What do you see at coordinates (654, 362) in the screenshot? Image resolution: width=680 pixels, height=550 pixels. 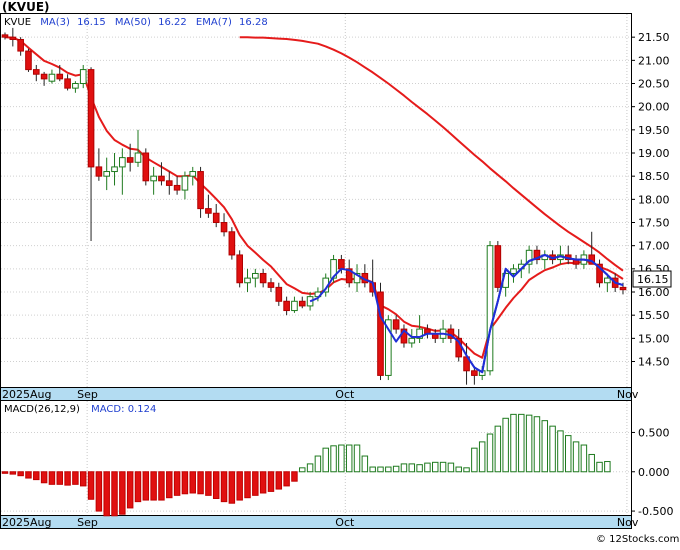 I see `price-y-label: 14.50` at bounding box center [654, 362].